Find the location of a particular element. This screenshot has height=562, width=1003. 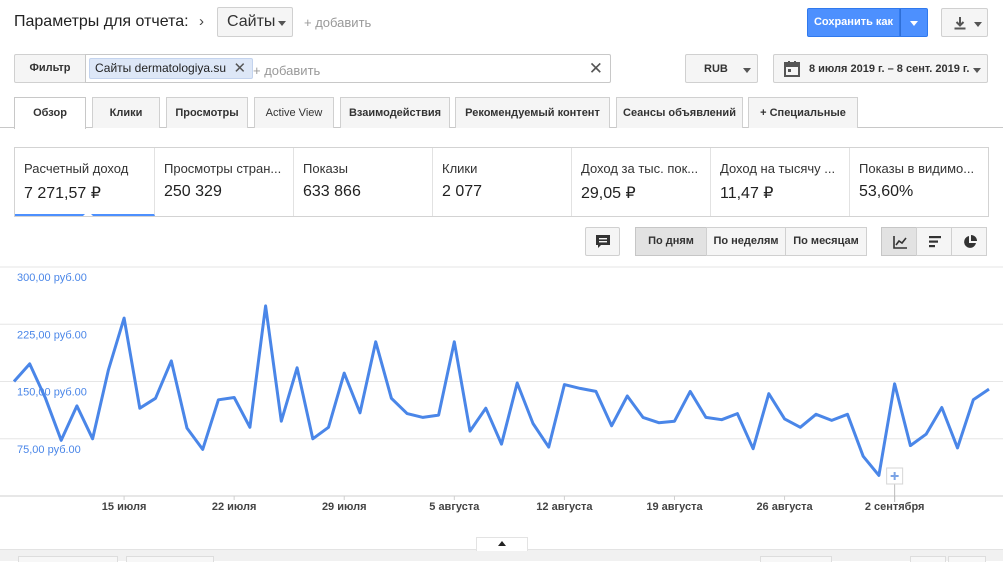

remove-chip-icon: ✕ is located at coordinates (239, 68).